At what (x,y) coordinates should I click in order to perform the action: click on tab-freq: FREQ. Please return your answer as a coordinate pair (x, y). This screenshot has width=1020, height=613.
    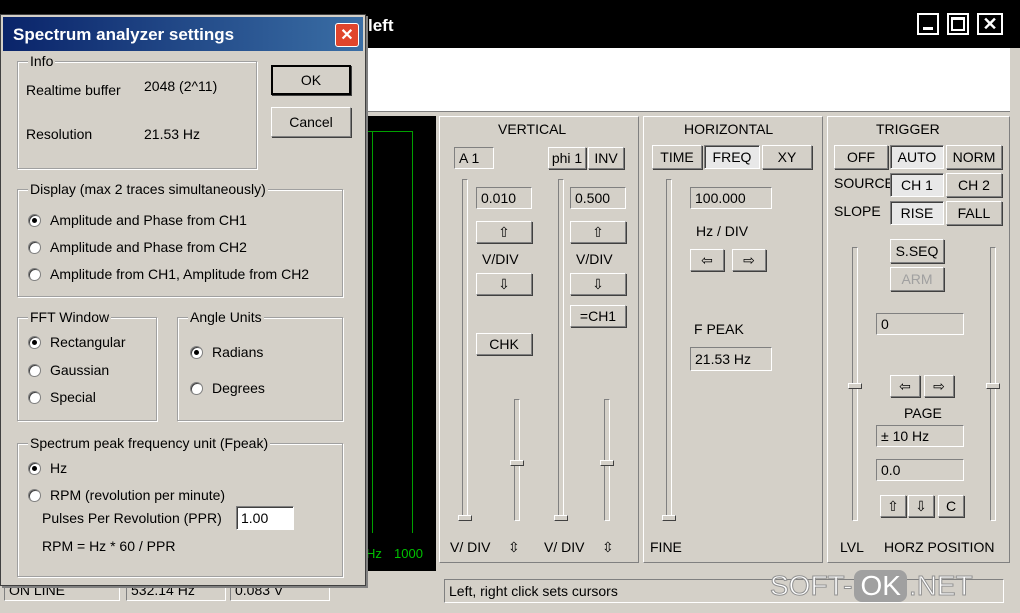
    Looking at the image, I should click on (732, 157).